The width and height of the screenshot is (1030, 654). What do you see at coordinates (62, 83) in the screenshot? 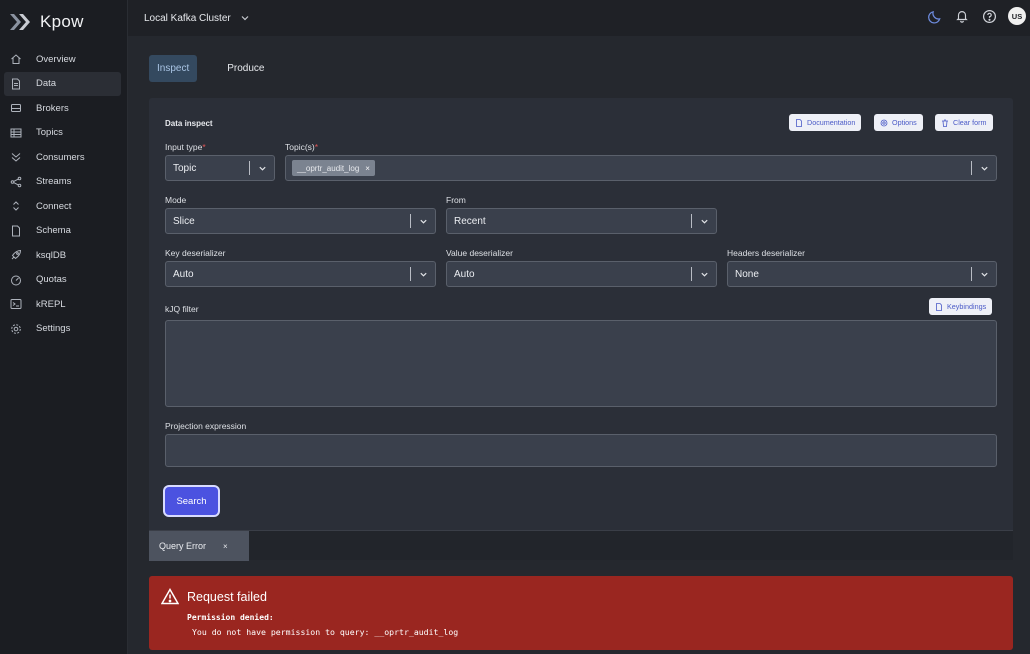
I see `sidebar-item-data: Data` at bounding box center [62, 83].